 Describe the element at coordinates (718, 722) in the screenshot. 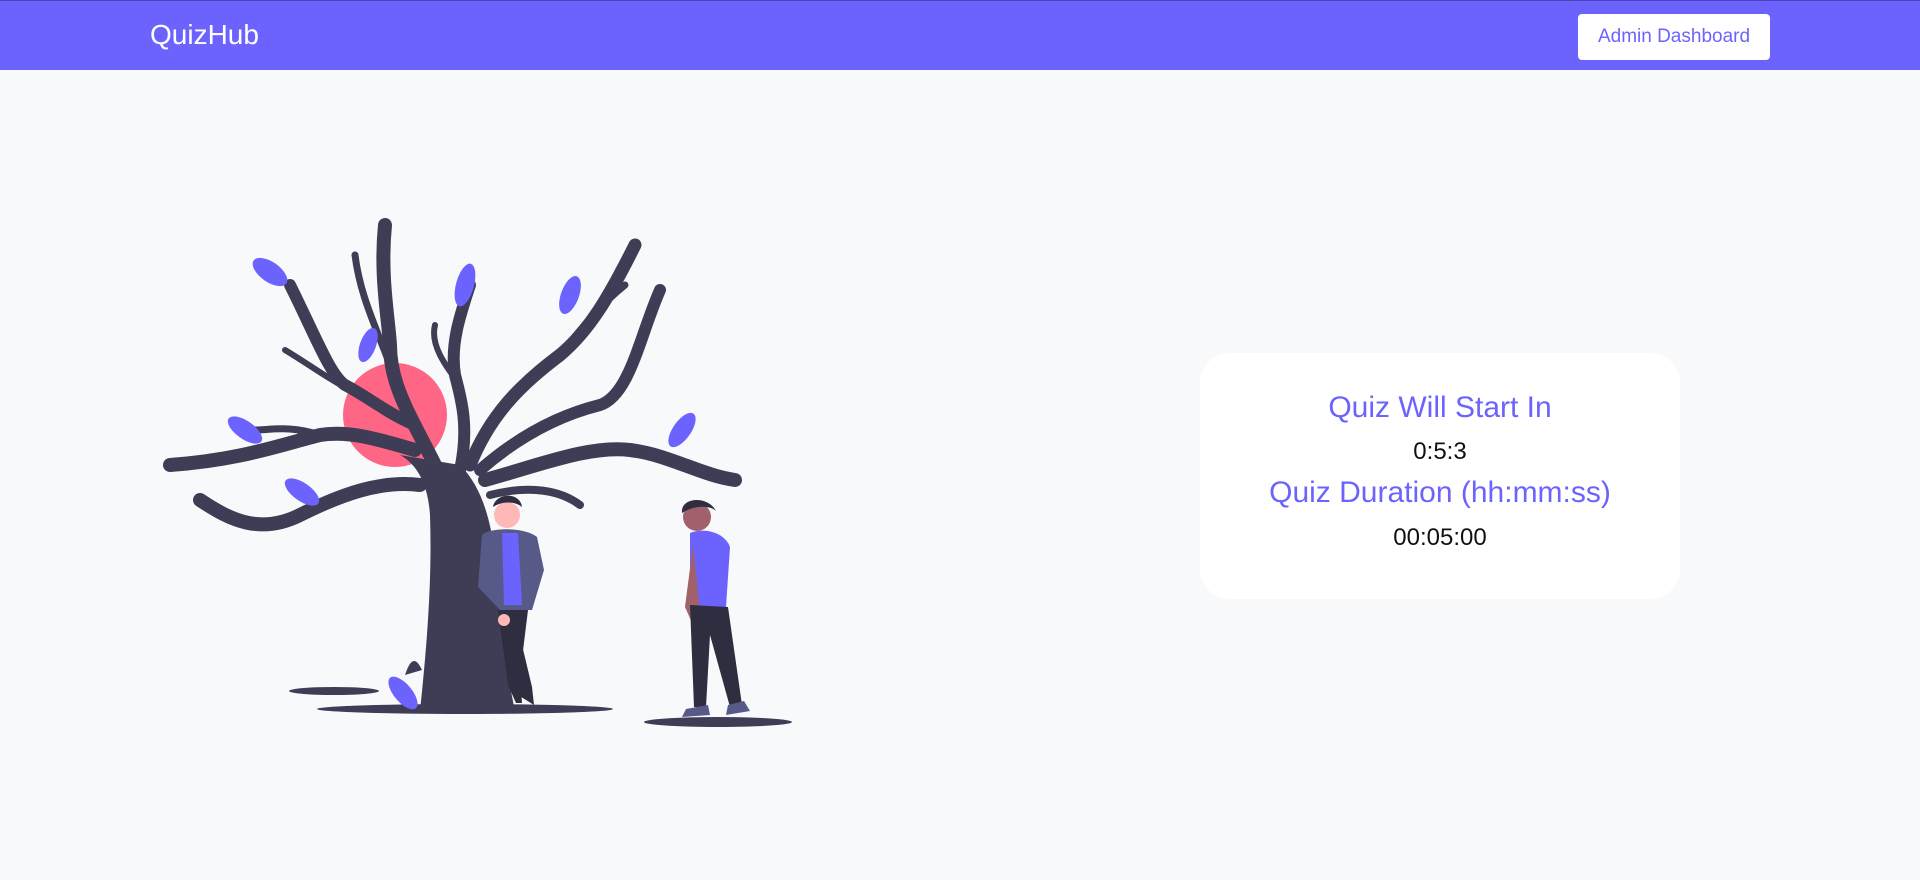

I see `ground-shadow-person` at that location.